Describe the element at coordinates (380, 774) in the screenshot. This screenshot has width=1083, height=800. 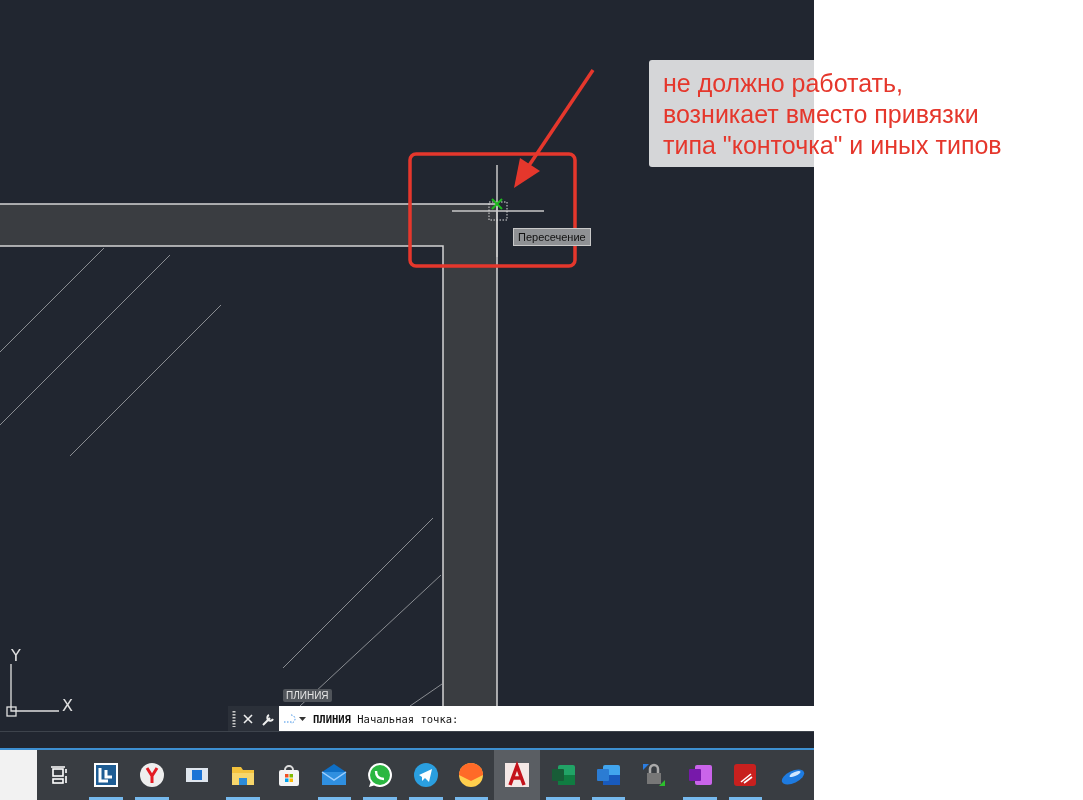
I see `chat-bubble-icon` at that location.